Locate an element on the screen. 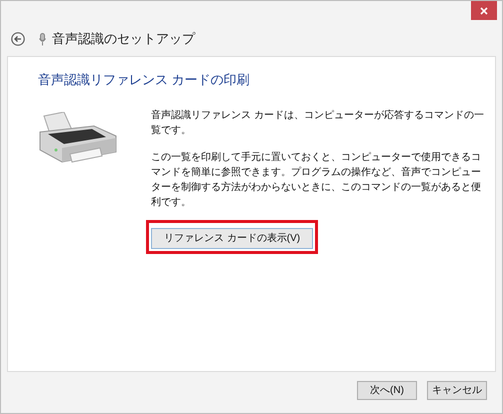 This screenshot has width=503, height=414. close-button is located at coordinates (484, 10).